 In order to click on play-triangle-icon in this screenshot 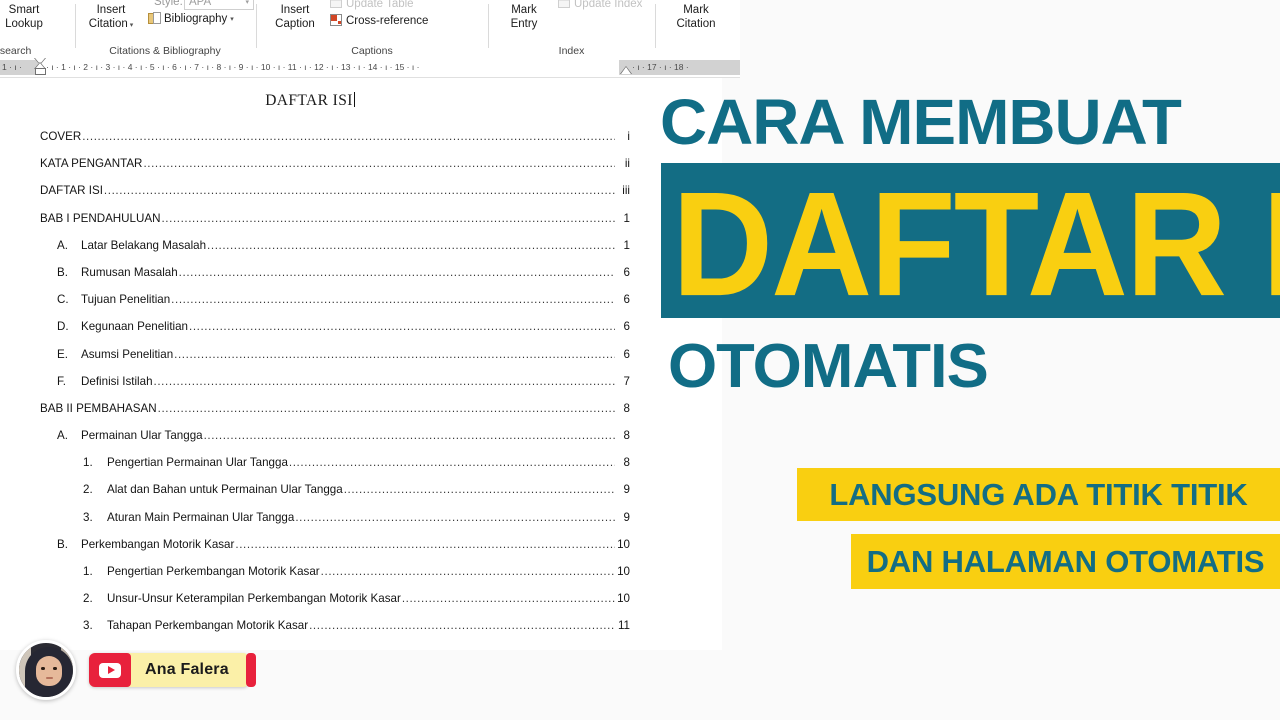, I will do `click(111, 670)`.